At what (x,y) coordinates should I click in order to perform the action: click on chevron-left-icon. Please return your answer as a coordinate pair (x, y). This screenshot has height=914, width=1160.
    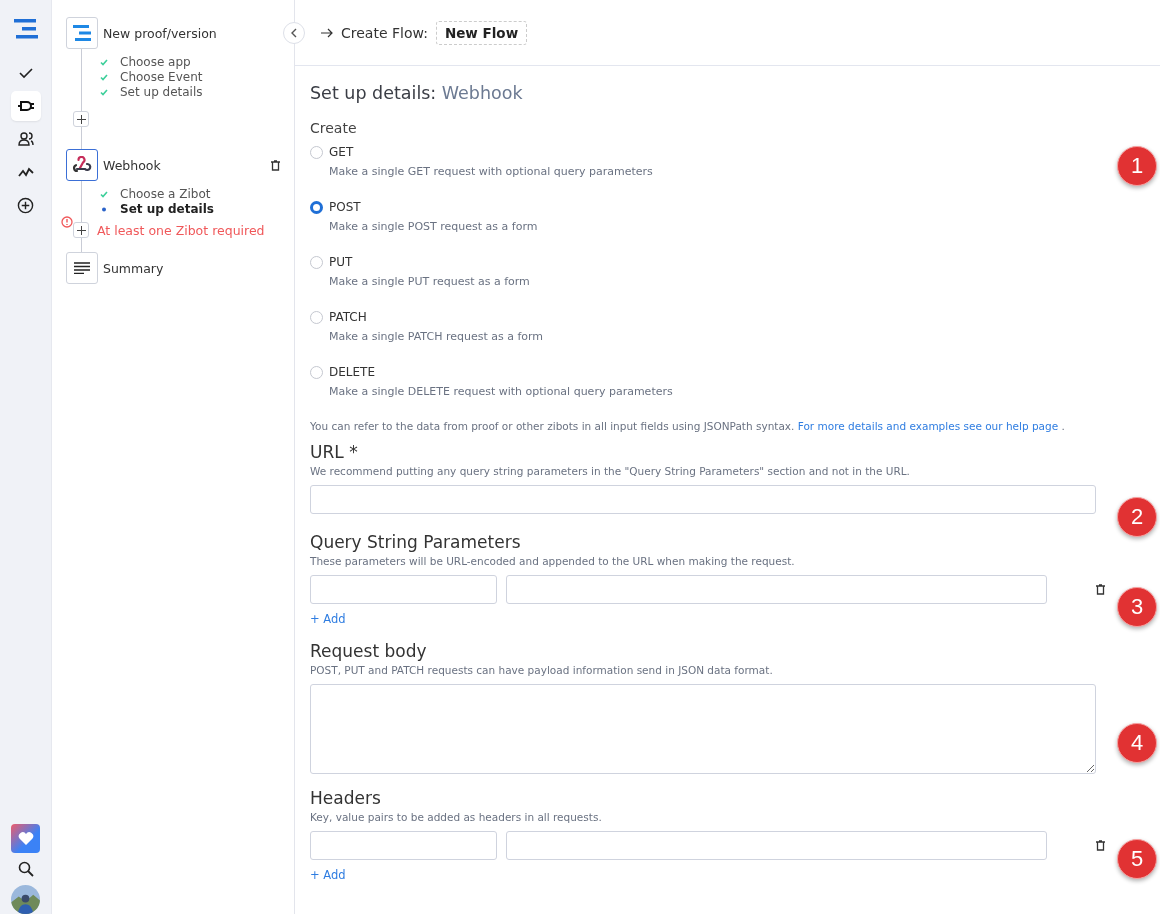
    Looking at the image, I should click on (294, 33).